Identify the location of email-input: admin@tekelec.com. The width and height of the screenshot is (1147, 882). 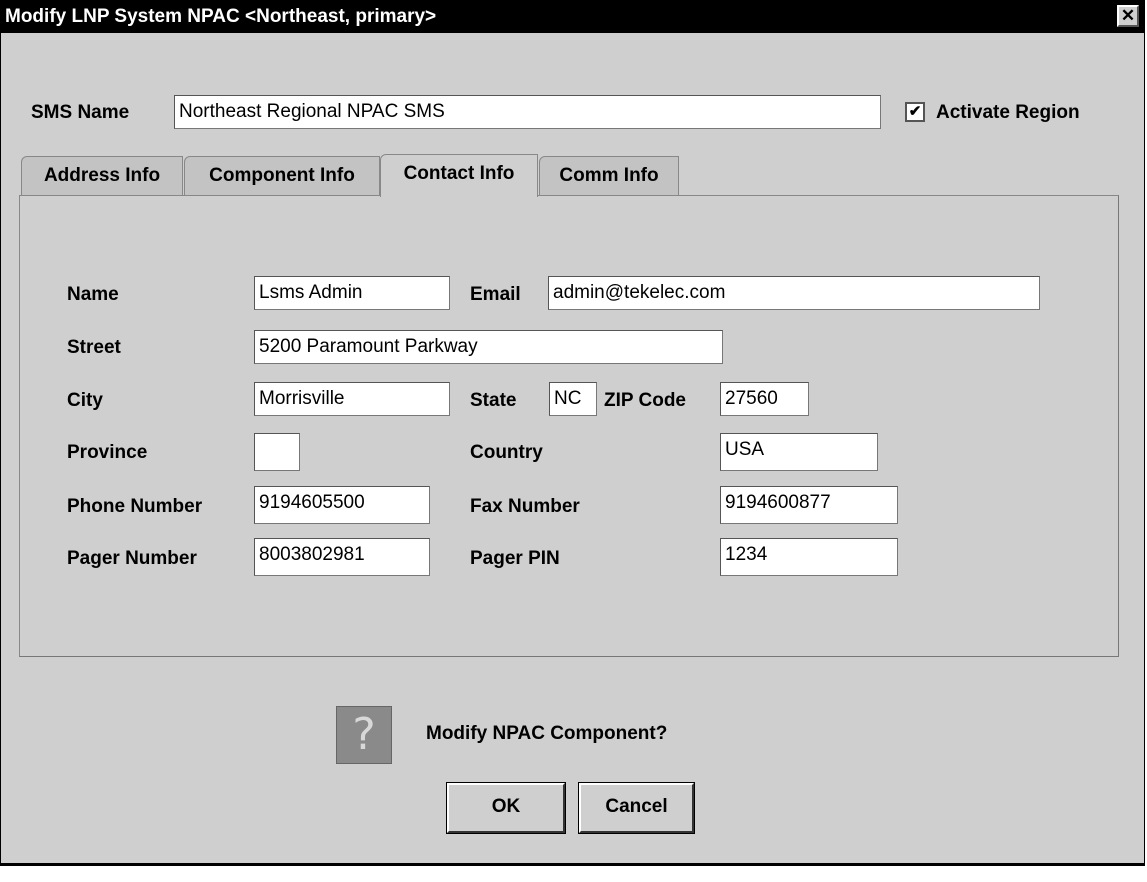
(794, 293).